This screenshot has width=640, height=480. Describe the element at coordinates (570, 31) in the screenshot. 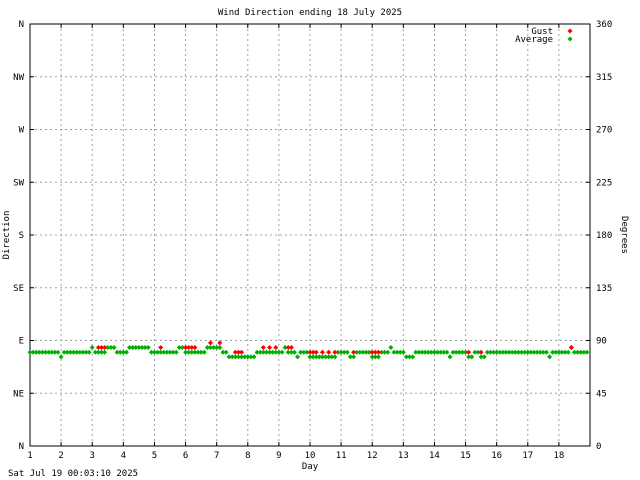

I see `legend-marker-gust` at that location.